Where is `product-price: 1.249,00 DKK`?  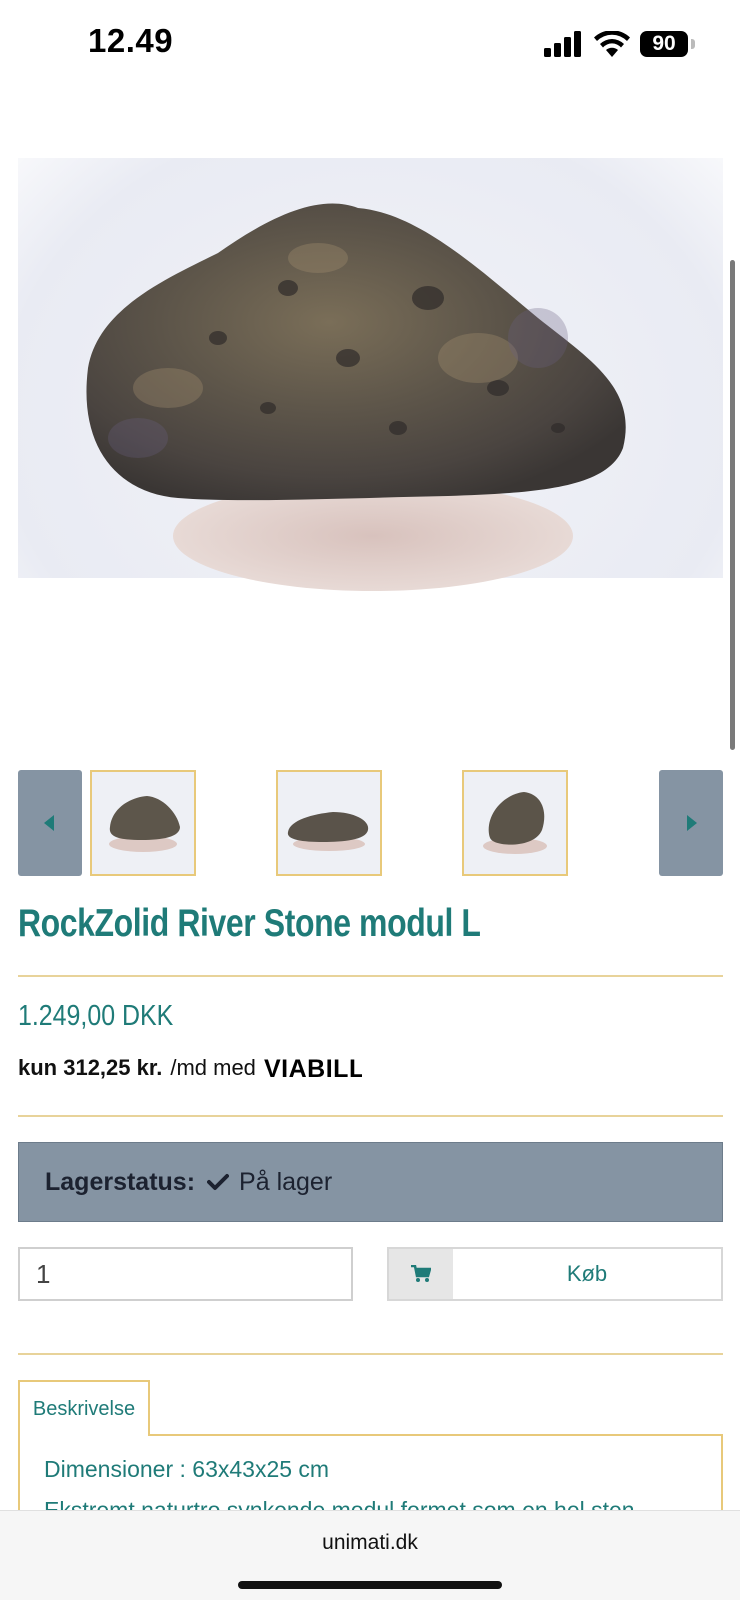
product-price: 1.249,00 DKK is located at coordinates (96, 1016).